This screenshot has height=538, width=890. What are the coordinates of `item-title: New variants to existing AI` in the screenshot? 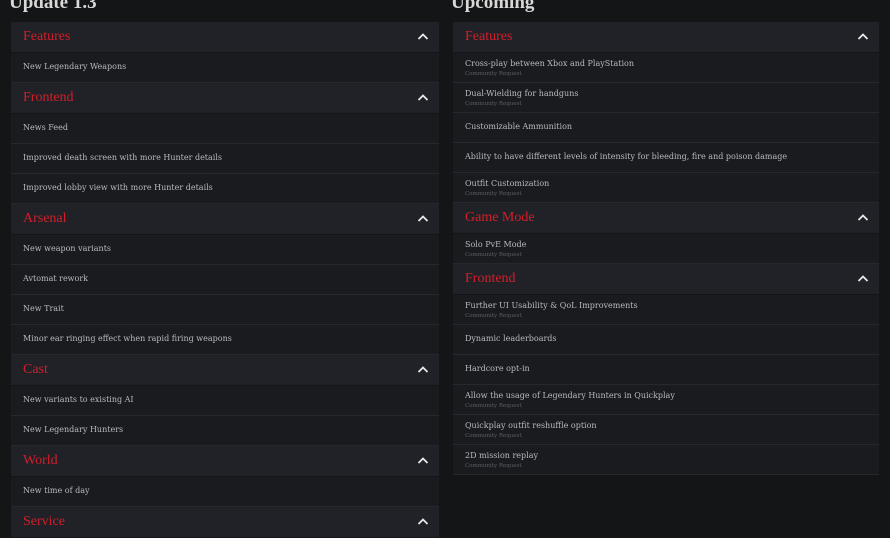 It's located at (78, 399).